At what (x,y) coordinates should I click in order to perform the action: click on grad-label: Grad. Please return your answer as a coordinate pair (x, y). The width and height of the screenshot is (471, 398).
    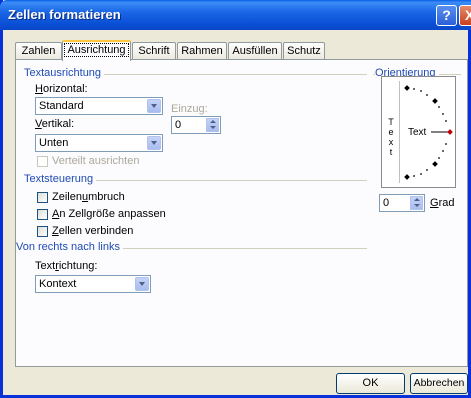
    Looking at the image, I should click on (442, 203).